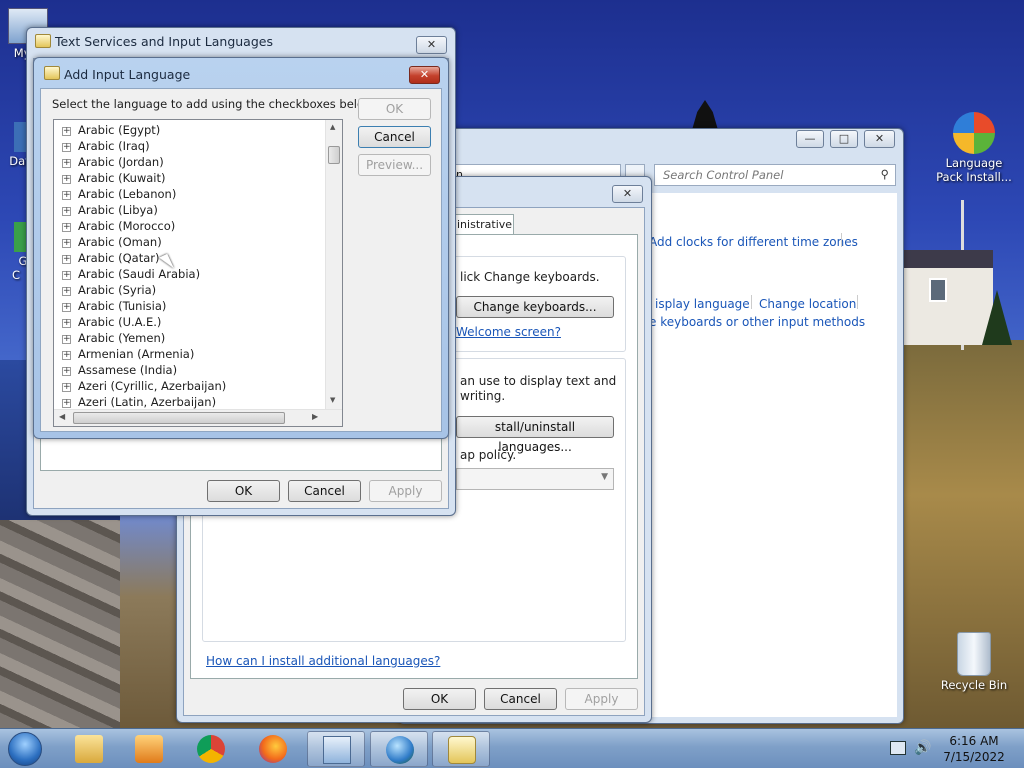  What do you see at coordinates (974, 662) in the screenshot?
I see `desktop-icon-recycle-bin: Recycle Bin` at bounding box center [974, 662].